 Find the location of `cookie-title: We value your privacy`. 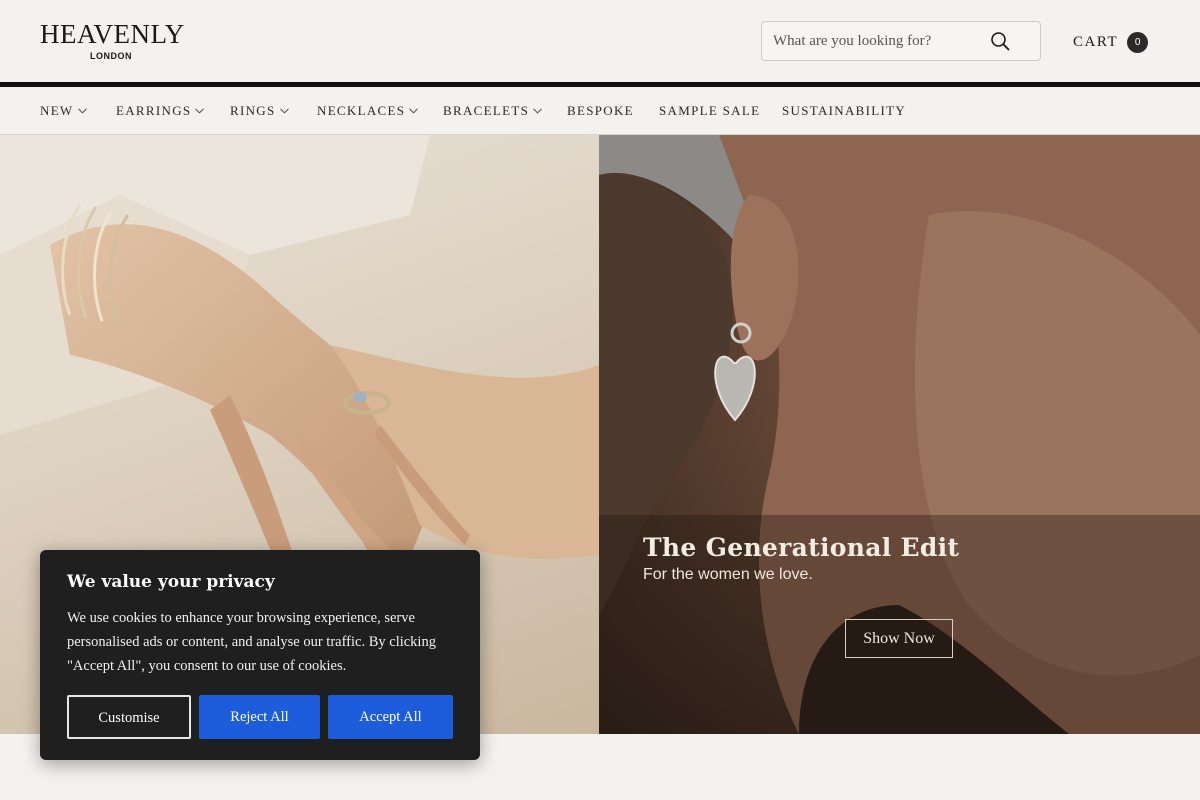

cookie-title: We value your privacy is located at coordinates (171, 582).